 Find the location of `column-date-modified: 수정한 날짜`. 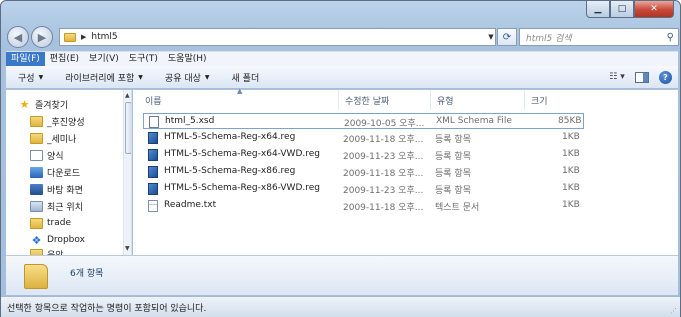

column-date-modified: 수정한 날짜 is located at coordinates (385, 100).